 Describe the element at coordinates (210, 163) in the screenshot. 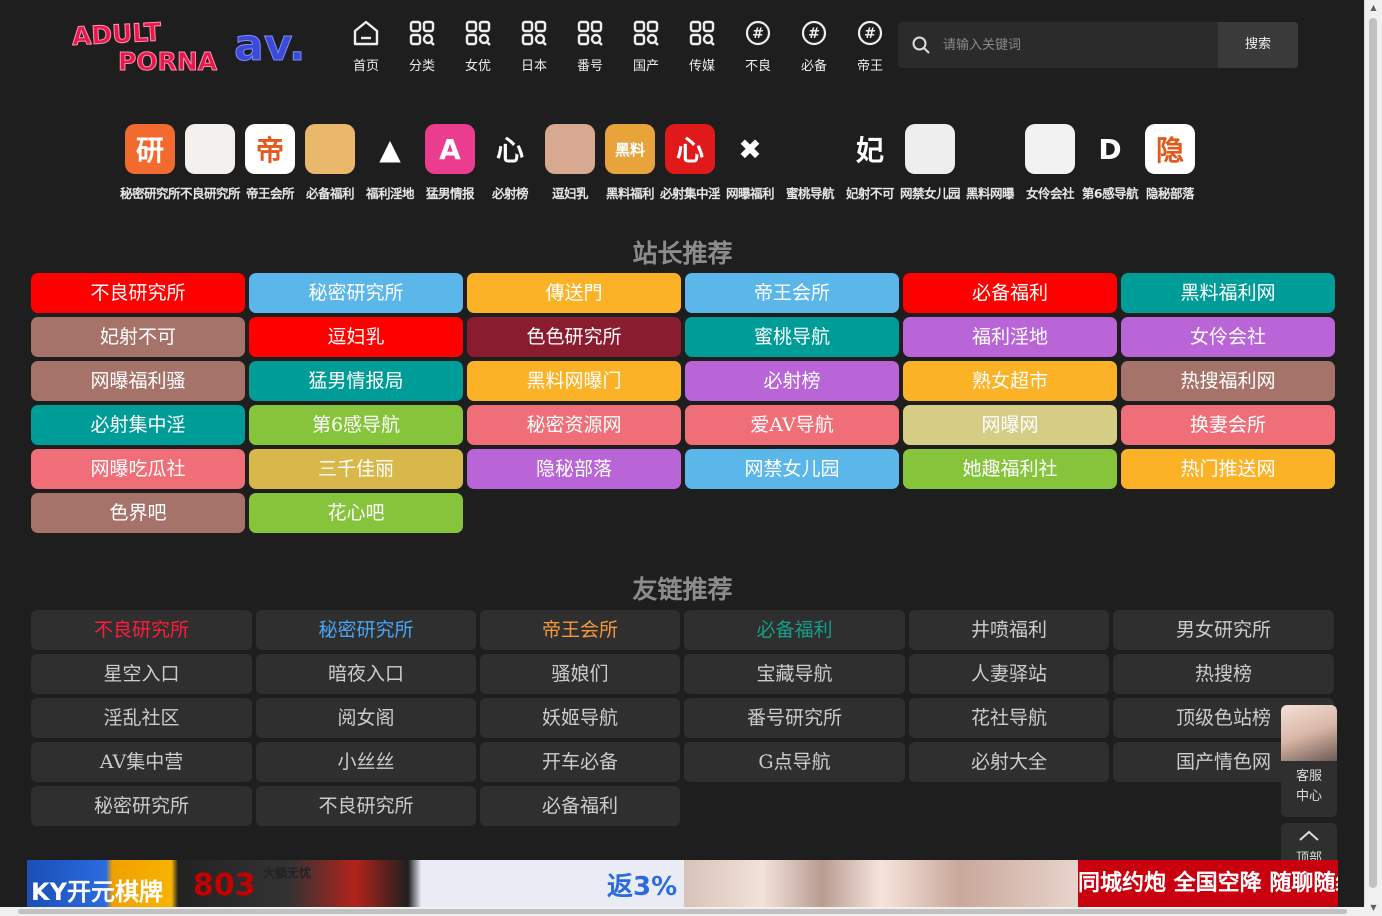

I see `app-item-1: 不良研究所` at that location.